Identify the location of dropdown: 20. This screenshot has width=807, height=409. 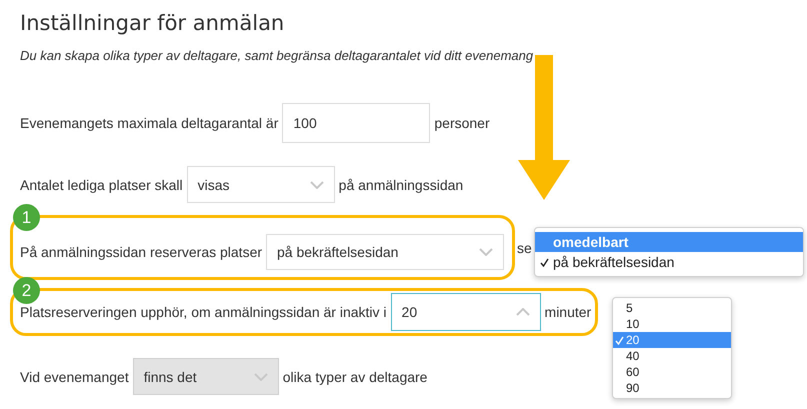
(465, 312).